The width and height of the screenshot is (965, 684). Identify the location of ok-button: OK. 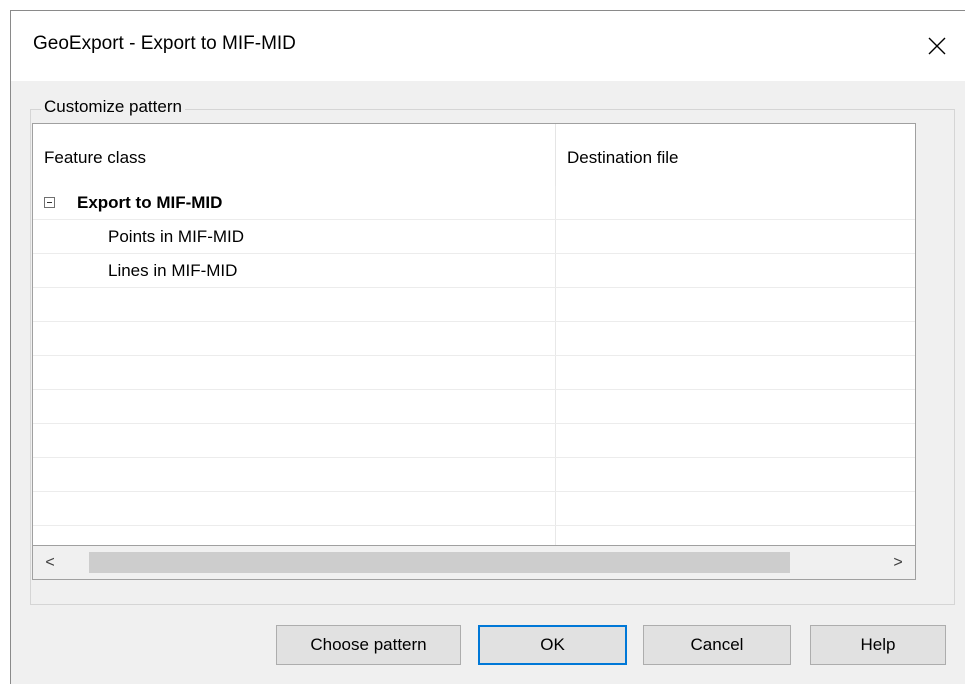
(552, 645).